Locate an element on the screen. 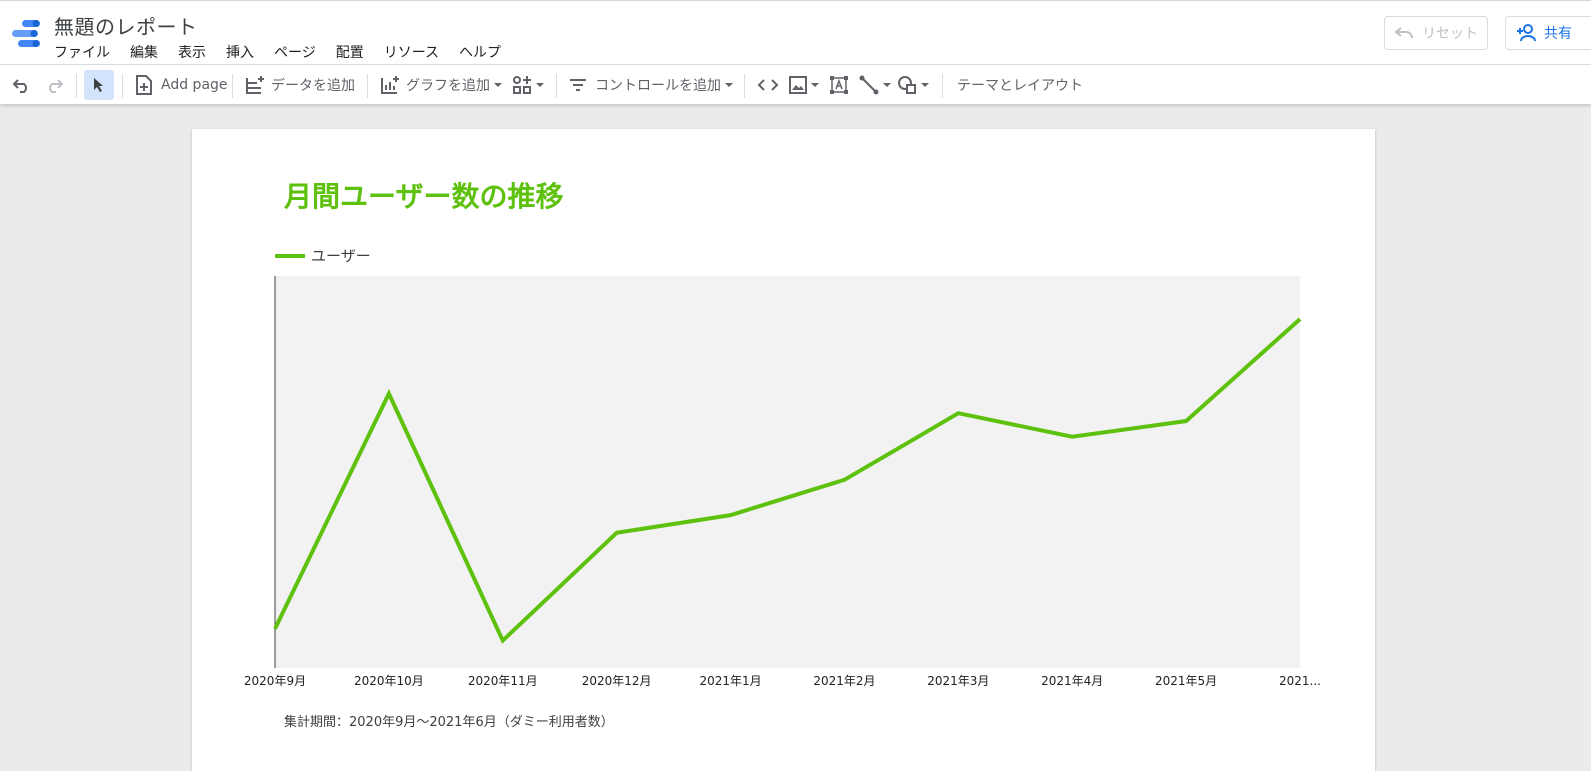 The width and height of the screenshot is (1591, 771). line-icon is located at coordinates (869, 85).